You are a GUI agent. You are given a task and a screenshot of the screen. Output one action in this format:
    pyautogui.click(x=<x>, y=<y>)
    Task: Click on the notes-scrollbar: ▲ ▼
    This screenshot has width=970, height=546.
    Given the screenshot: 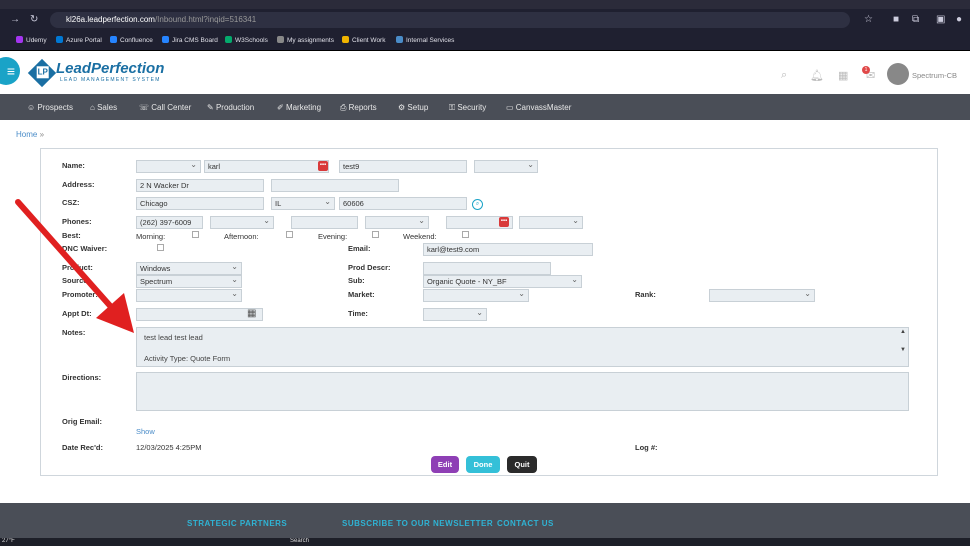 What is the action you would take?
    pyautogui.click(x=903, y=347)
    